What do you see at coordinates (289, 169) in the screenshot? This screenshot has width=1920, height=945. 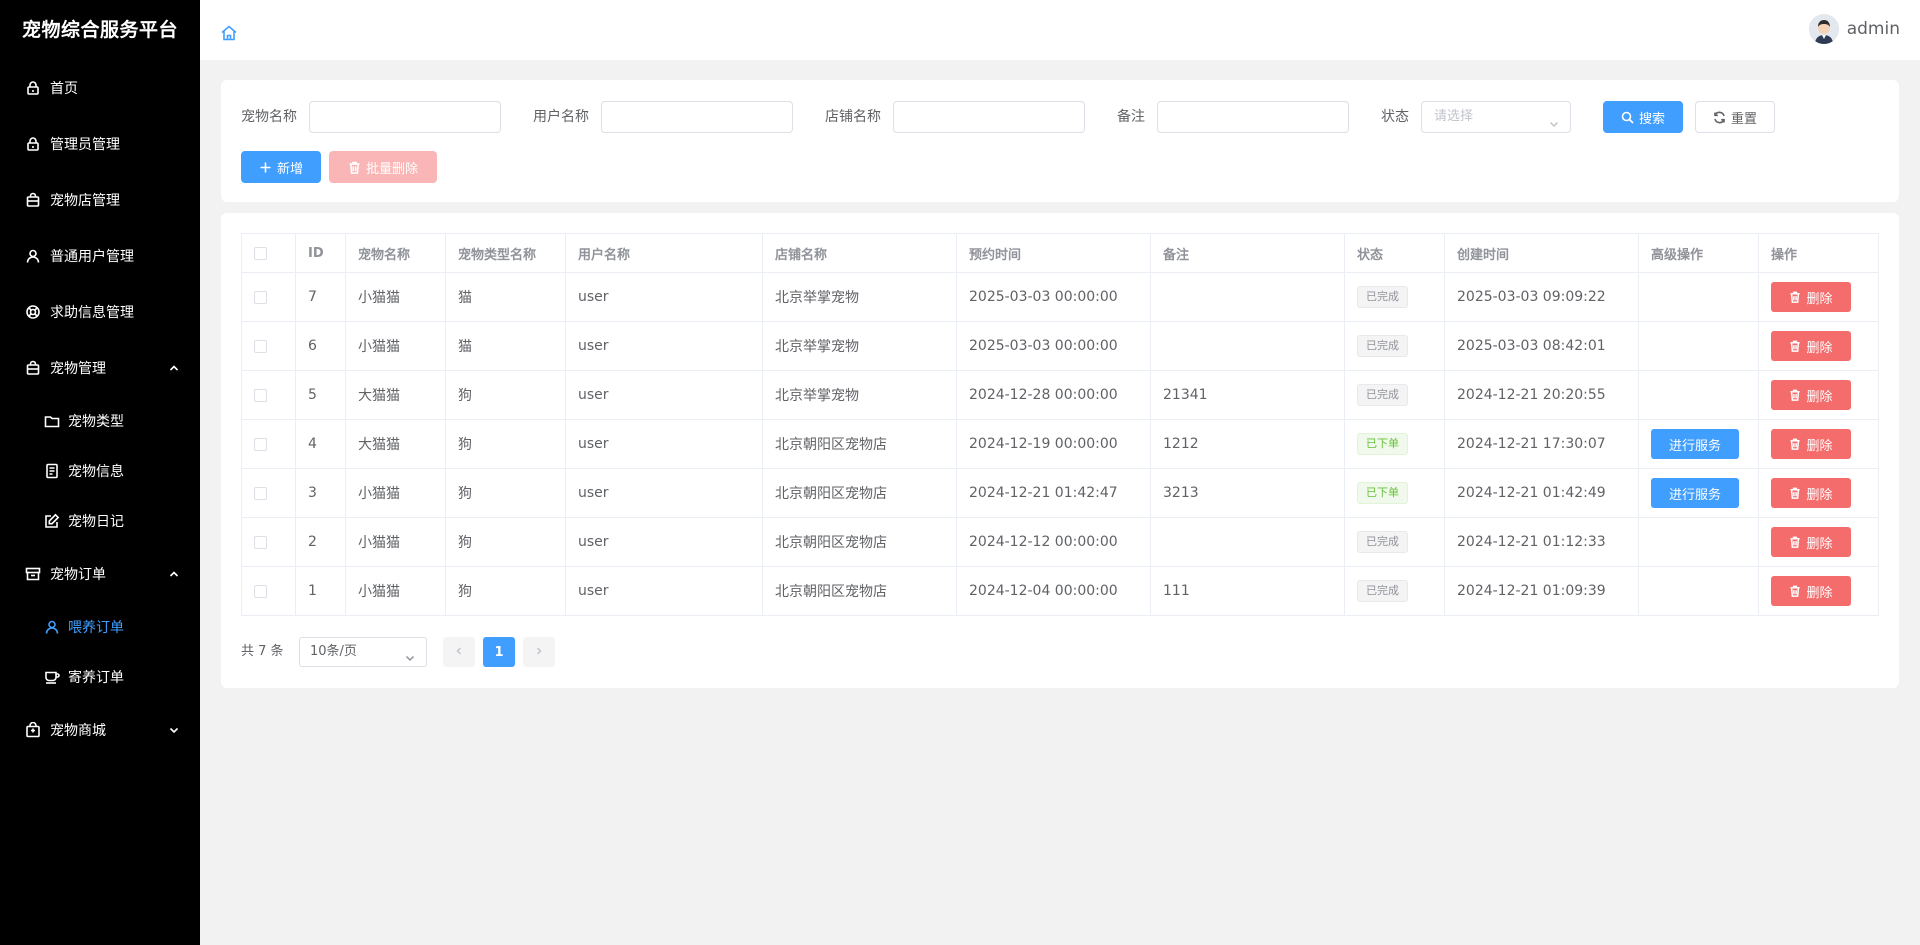 I see `add-button-label: 新增` at bounding box center [289, 169].